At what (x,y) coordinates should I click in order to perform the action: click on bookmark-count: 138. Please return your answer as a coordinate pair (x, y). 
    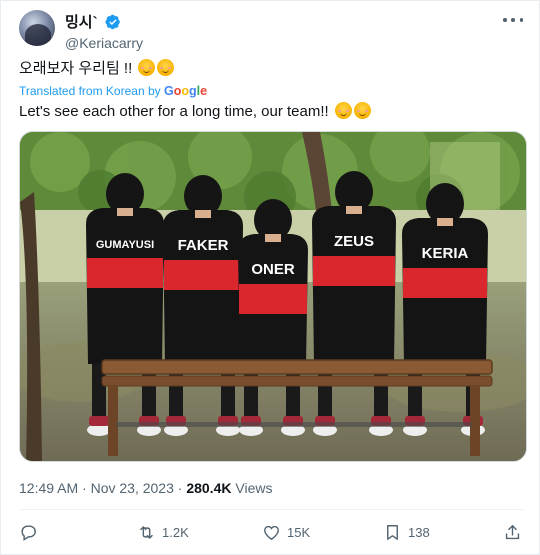
    Looking at the image, I should click on (419, 532).